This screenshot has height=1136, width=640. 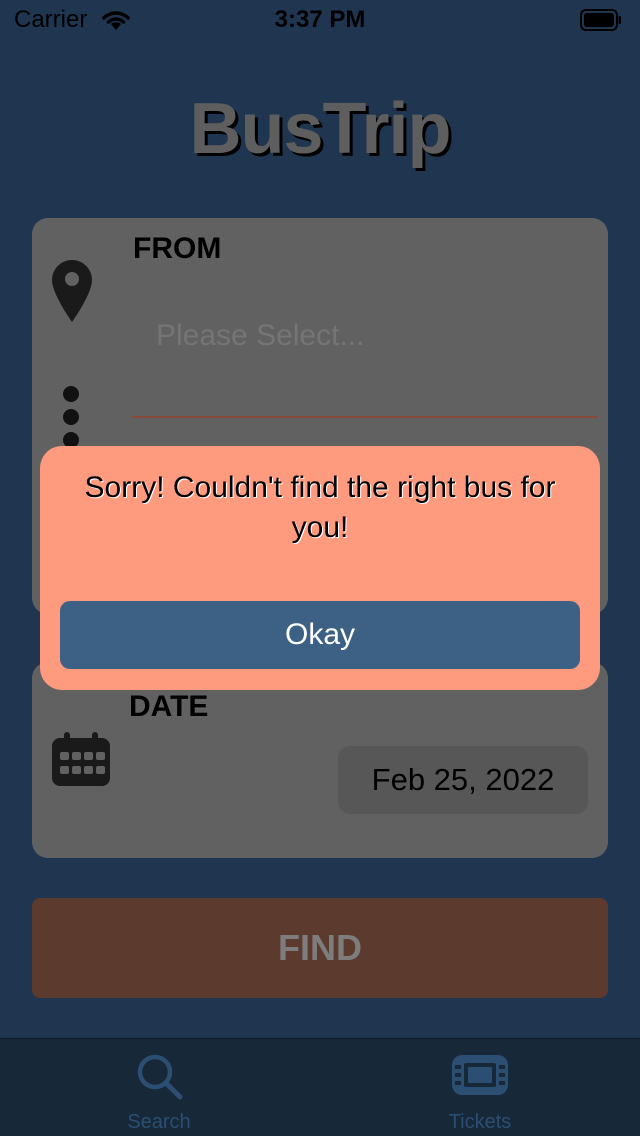 I want to click on date-picker: Feb 25, 2022, so click(x=463, y=780).